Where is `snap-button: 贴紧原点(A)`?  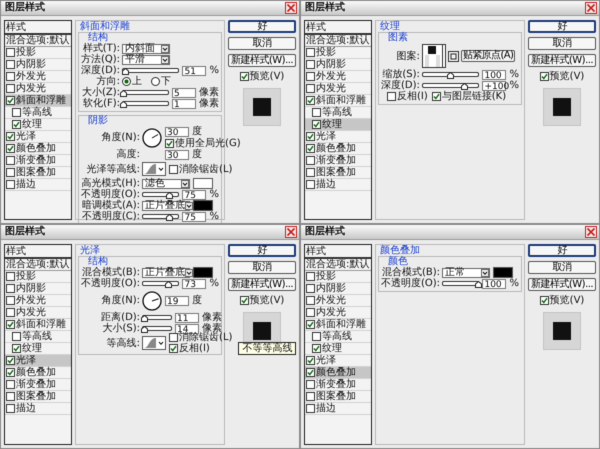 snap-button: 贴紧原点(A) is located at coordinates (488, 56).